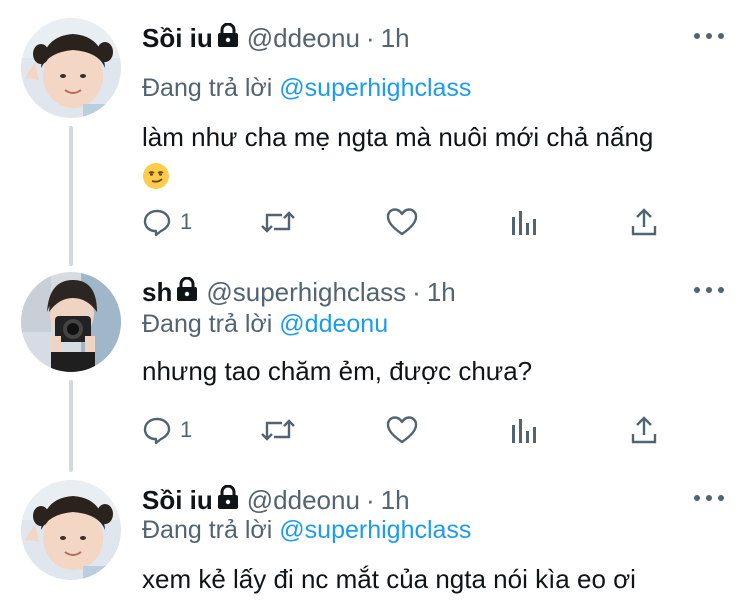 The width and height of the screenshot is (750, 614). I want to click on tweet-text: làm như cha mẹ ngta mà nuôi mới chả nấng, so click(397, 159).